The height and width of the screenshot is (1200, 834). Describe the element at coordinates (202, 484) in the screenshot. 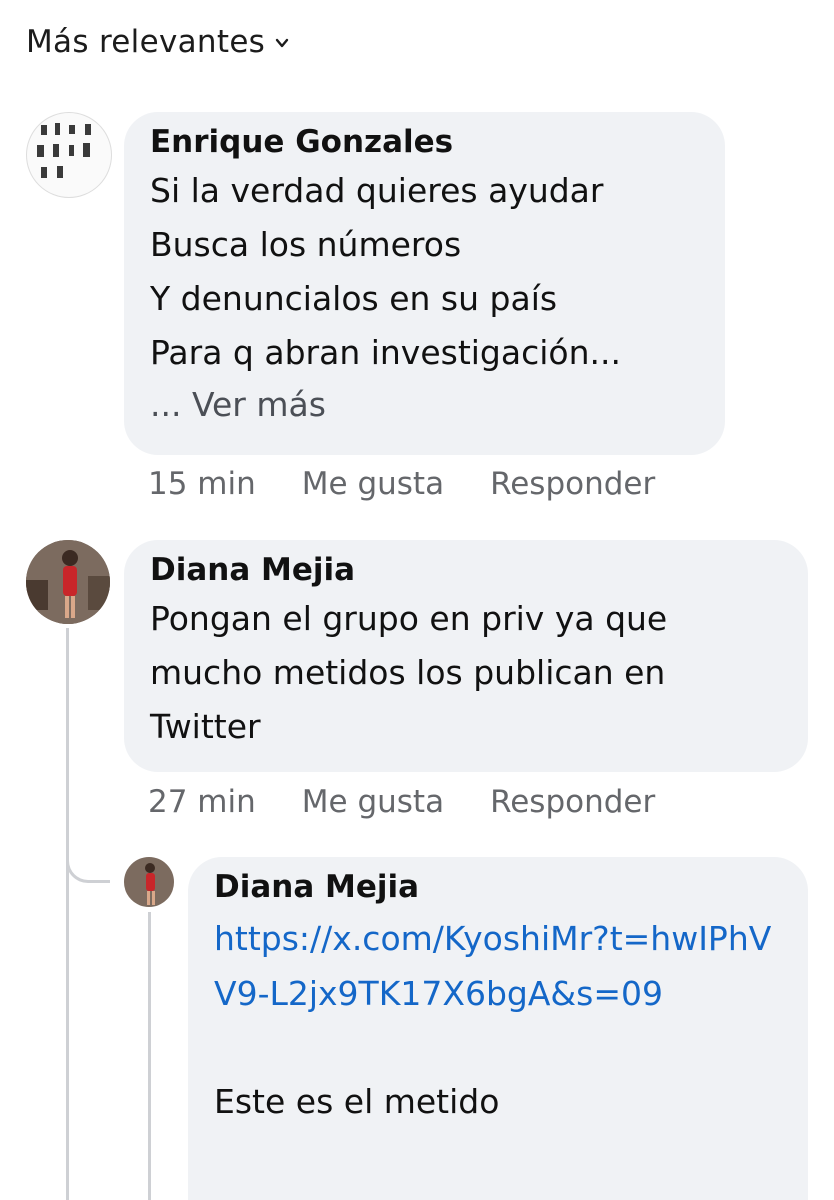

I see `comment-time: 15 min` at that location.